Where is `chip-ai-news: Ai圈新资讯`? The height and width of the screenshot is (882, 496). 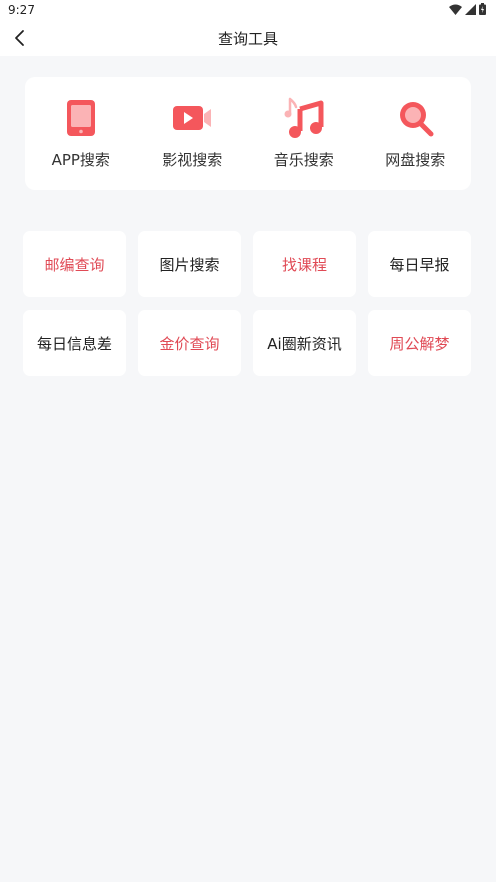 chip-ai-news: Ai圈新资讯 is located at coordinates (304, 343).